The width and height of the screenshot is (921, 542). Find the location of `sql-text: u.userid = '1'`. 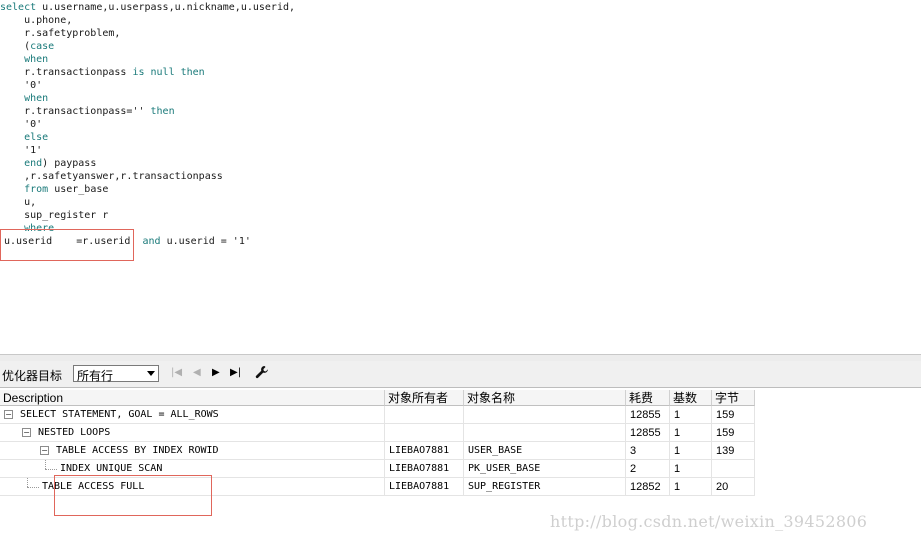

sql-text: u.userid = '1' is located at coordinates (205, 241).